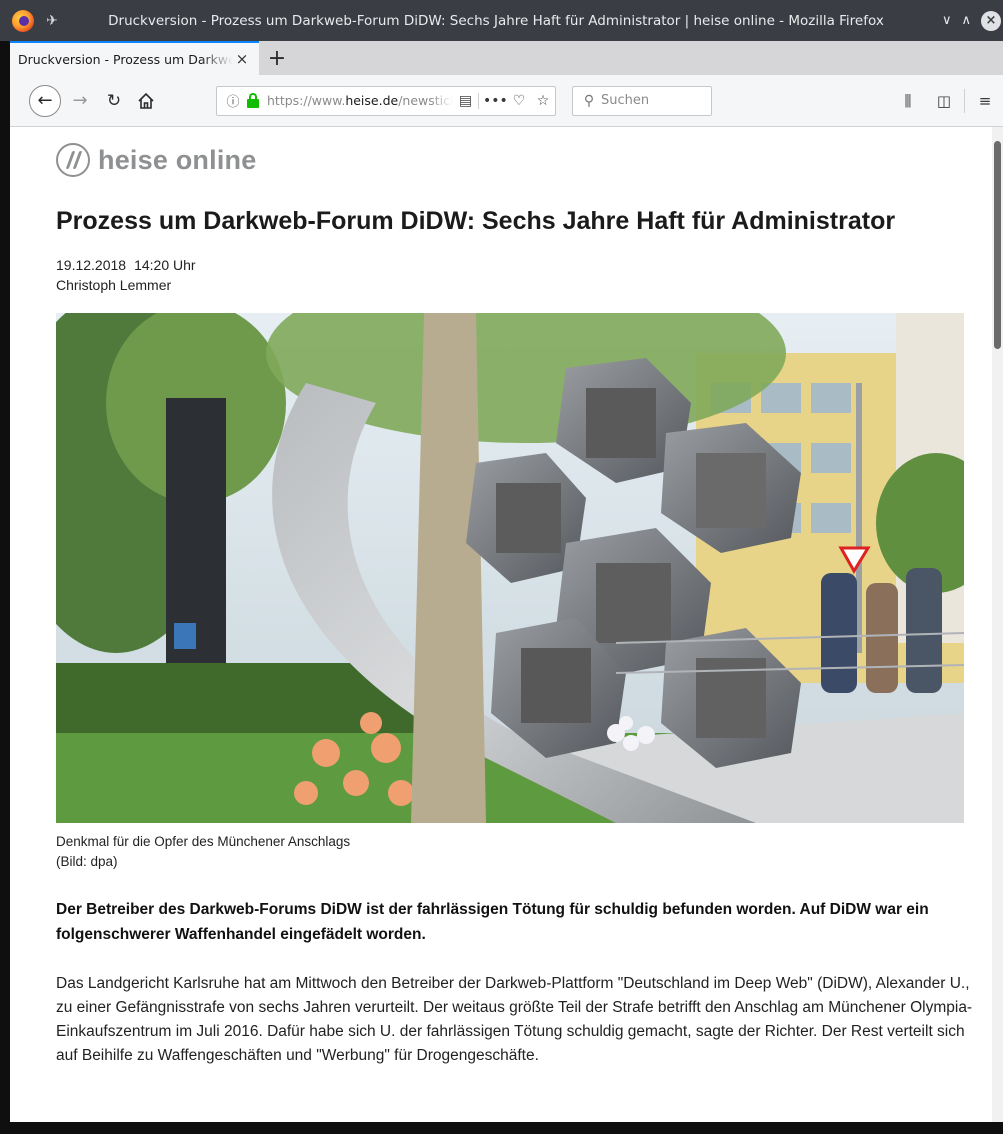 The image size is (1003, 1134). I want to click on back-icon: ←, so click(45, 100).